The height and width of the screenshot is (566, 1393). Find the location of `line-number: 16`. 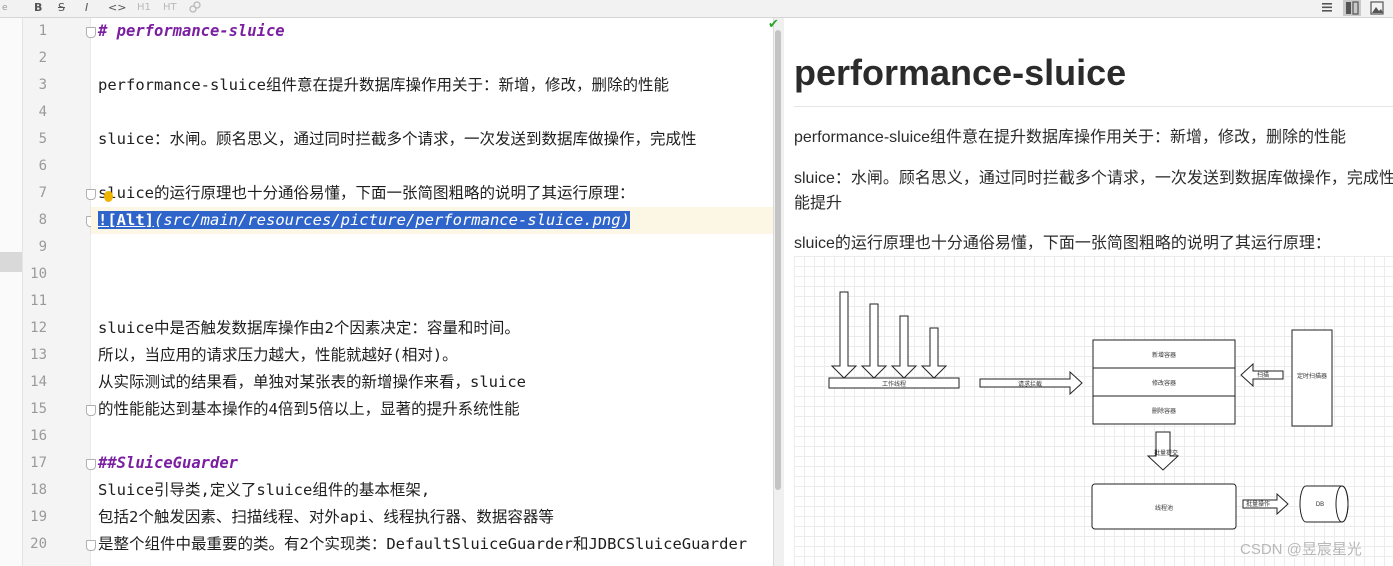

line-number: 16 is located at coordinates (38, 436).